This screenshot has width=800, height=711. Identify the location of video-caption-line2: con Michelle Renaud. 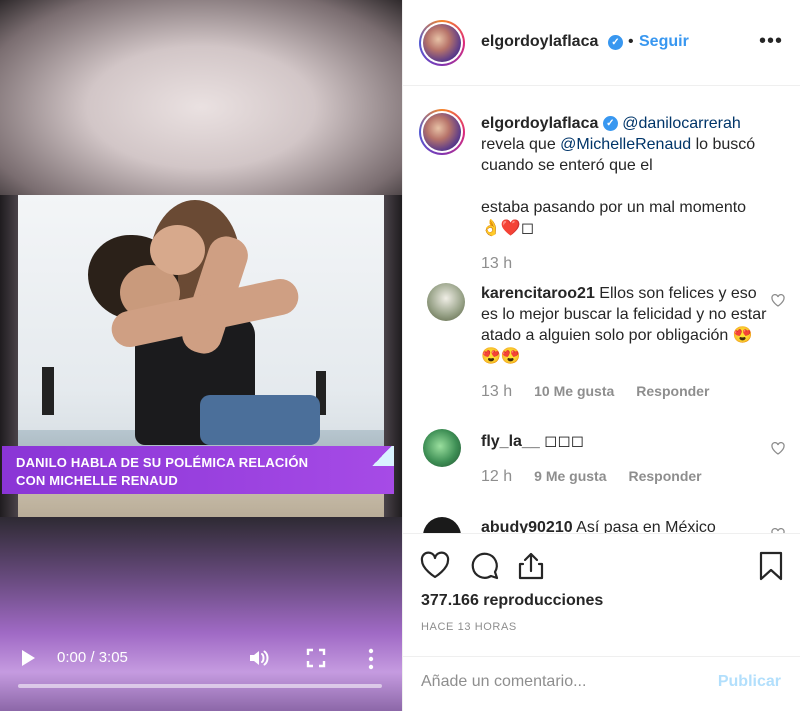
(97, 480).